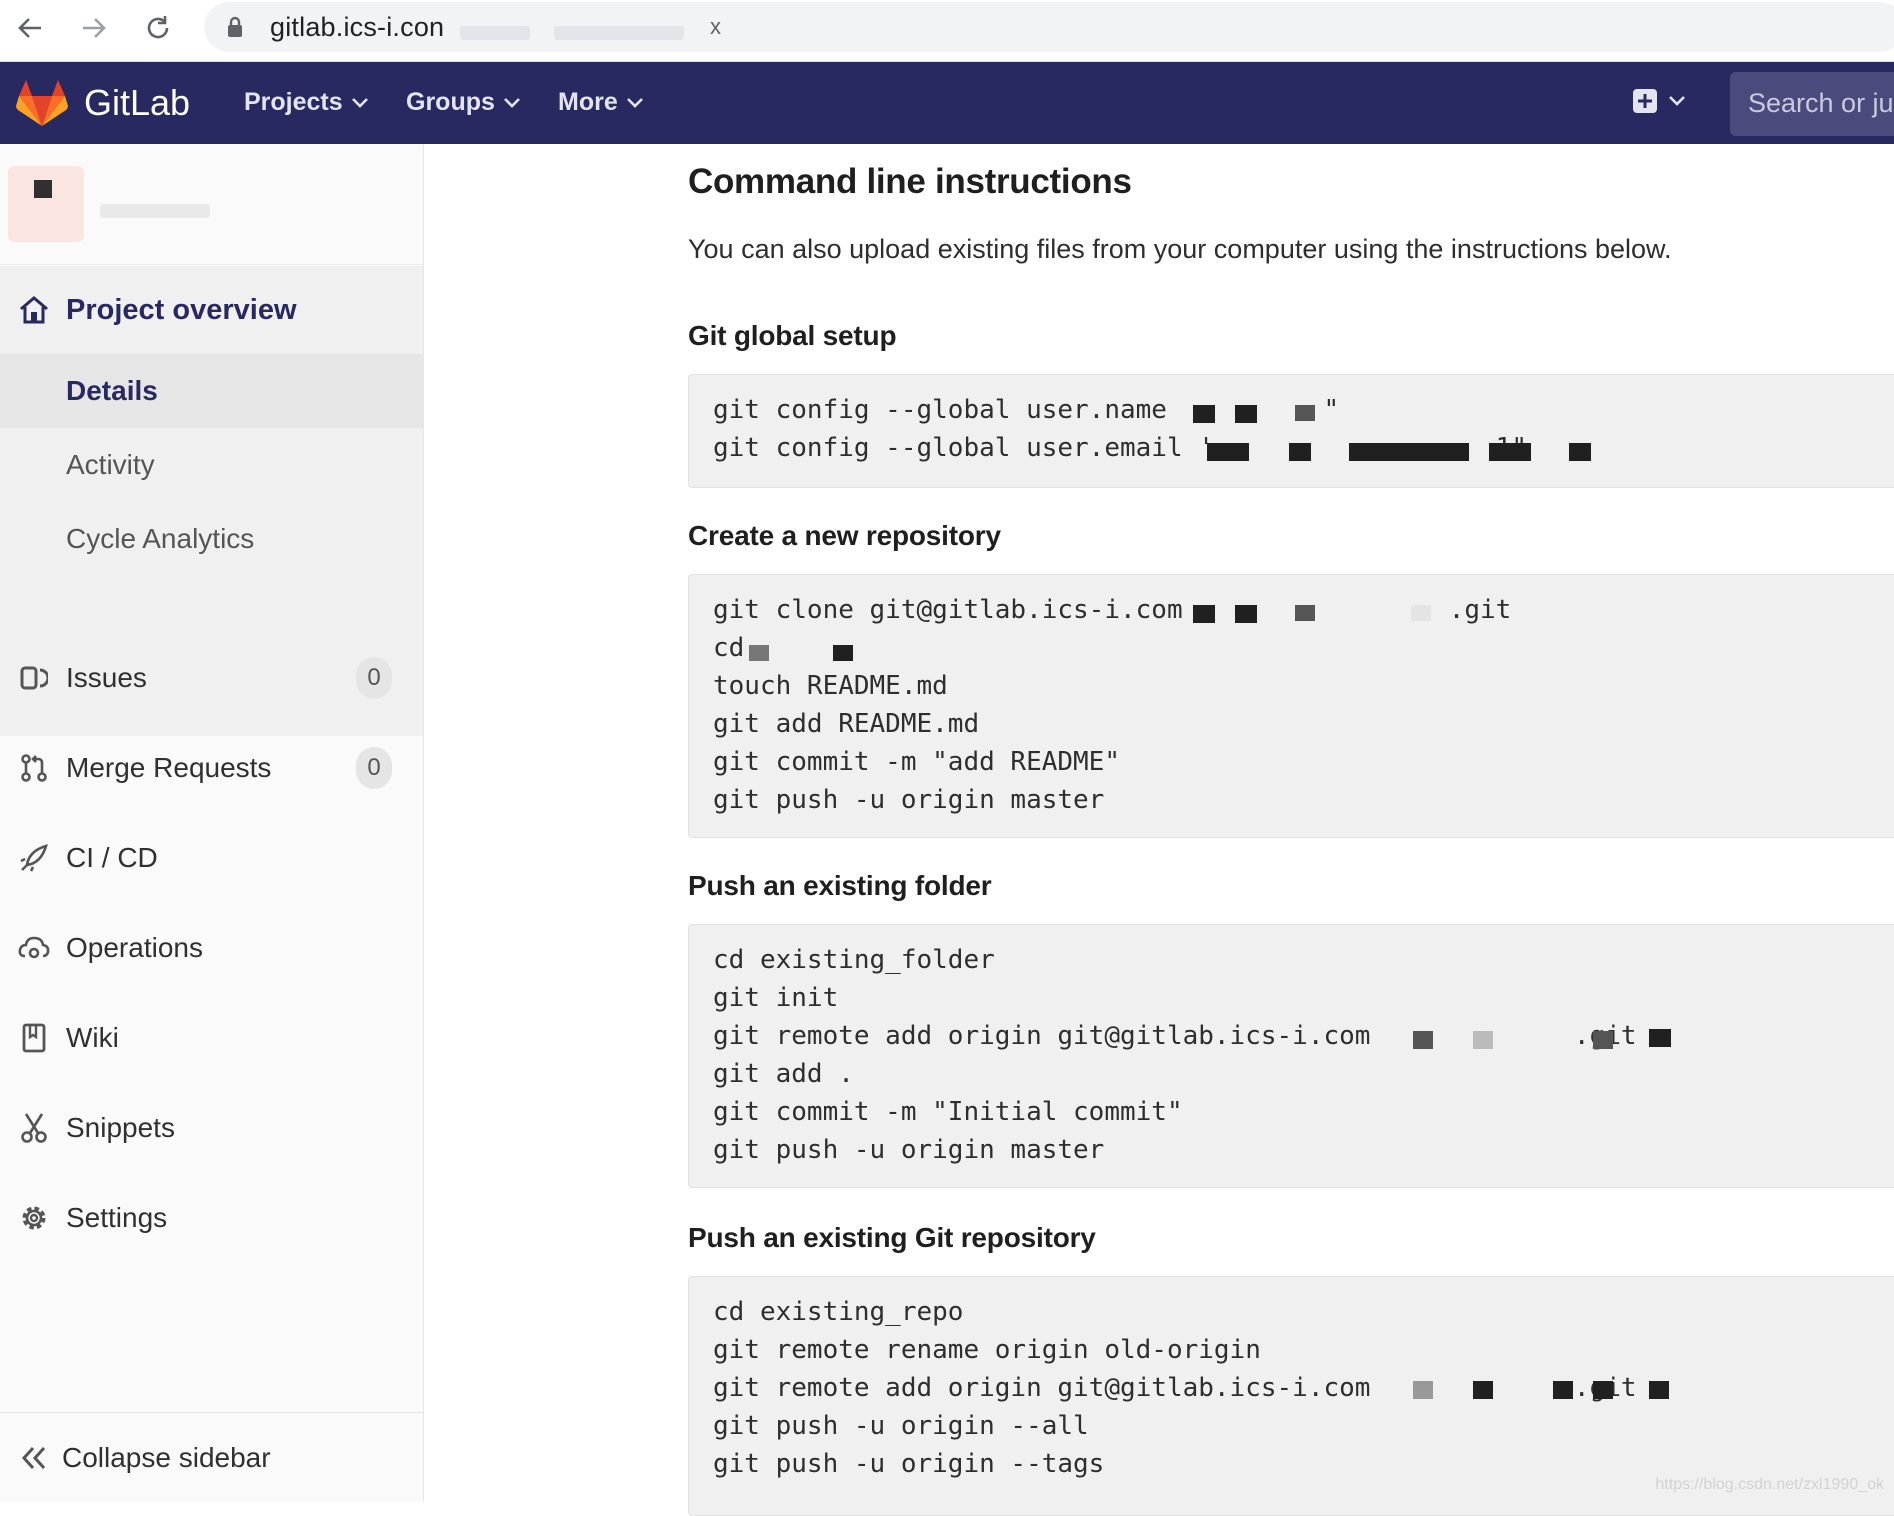  What do you see at coordinates (34, 947) in the screenshot?
I see `cloud-gear-icon` at bounding box center [34, 947].